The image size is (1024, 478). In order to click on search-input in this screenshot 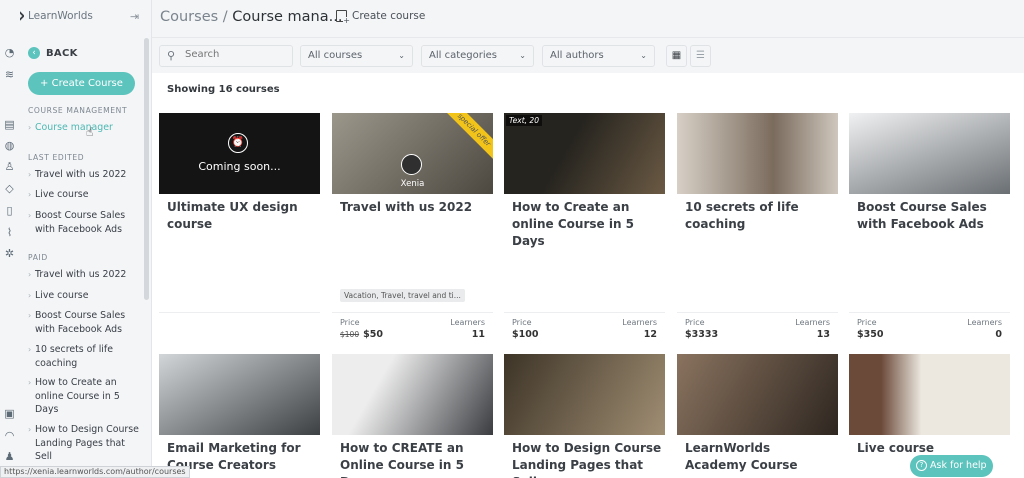, I will do `click(235, 54)`.